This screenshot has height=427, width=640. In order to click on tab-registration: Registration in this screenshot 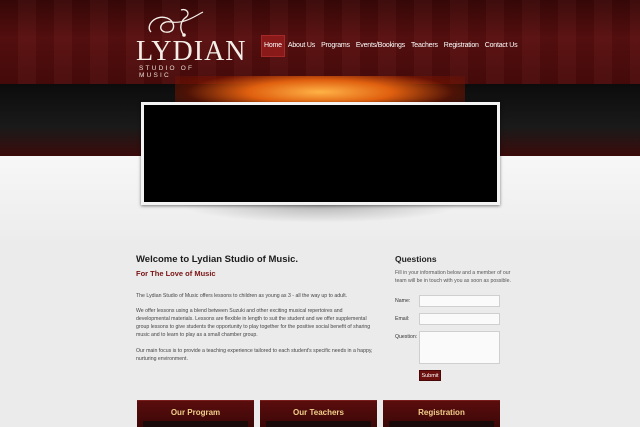, I will do `click(441, 413)`.